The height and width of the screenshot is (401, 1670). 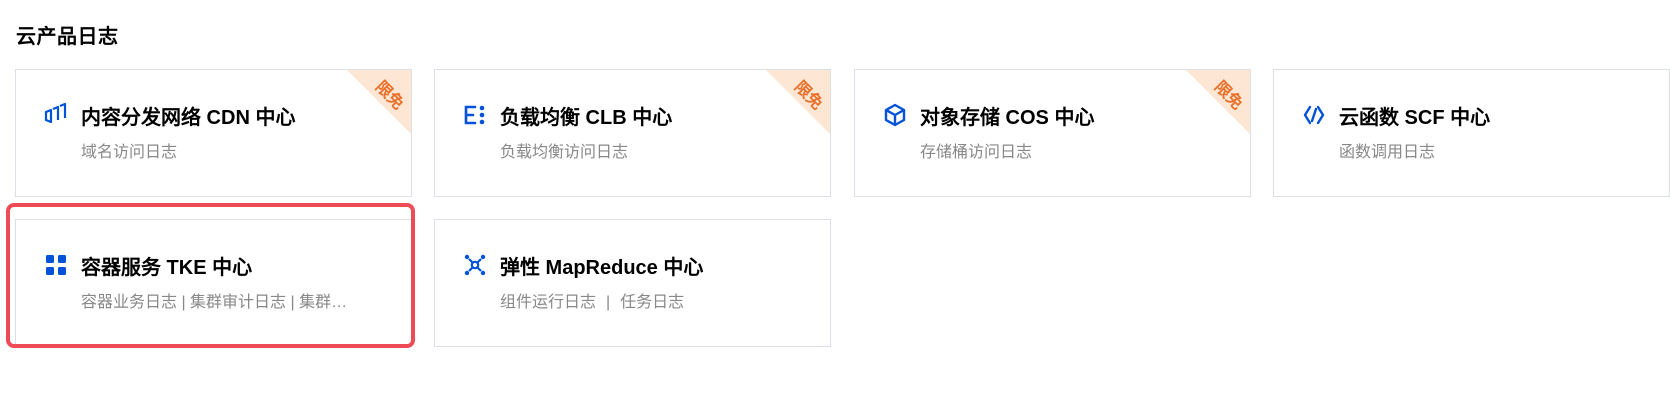 What do you see at coordinates (1314, 115) in the screenshot?
I see `scf-icon` at bounding box center [1314, 115].